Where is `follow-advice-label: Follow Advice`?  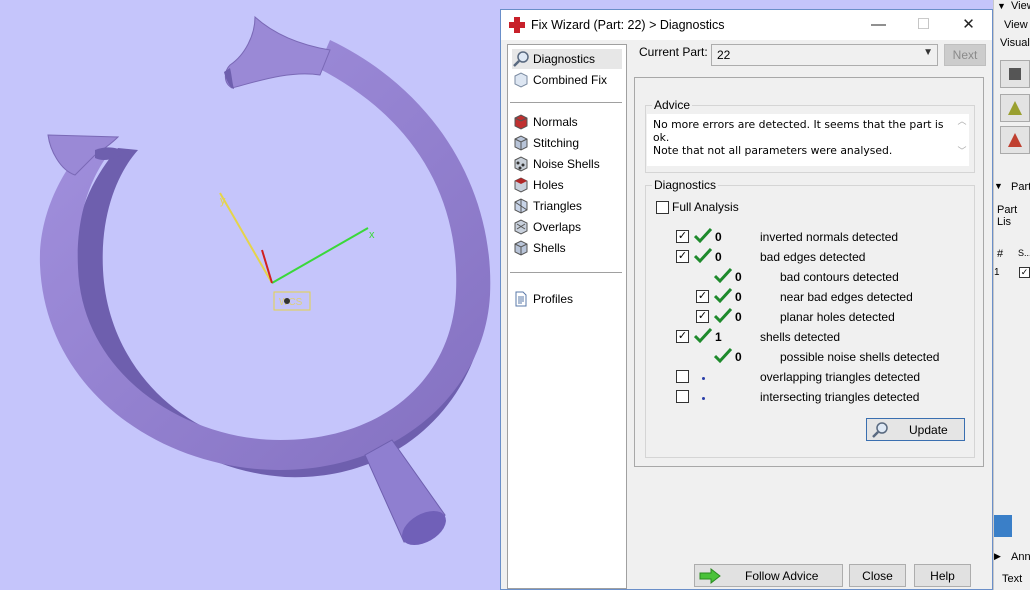
follow-advice-label: Follow Advice is located at coordinates (782, 575).